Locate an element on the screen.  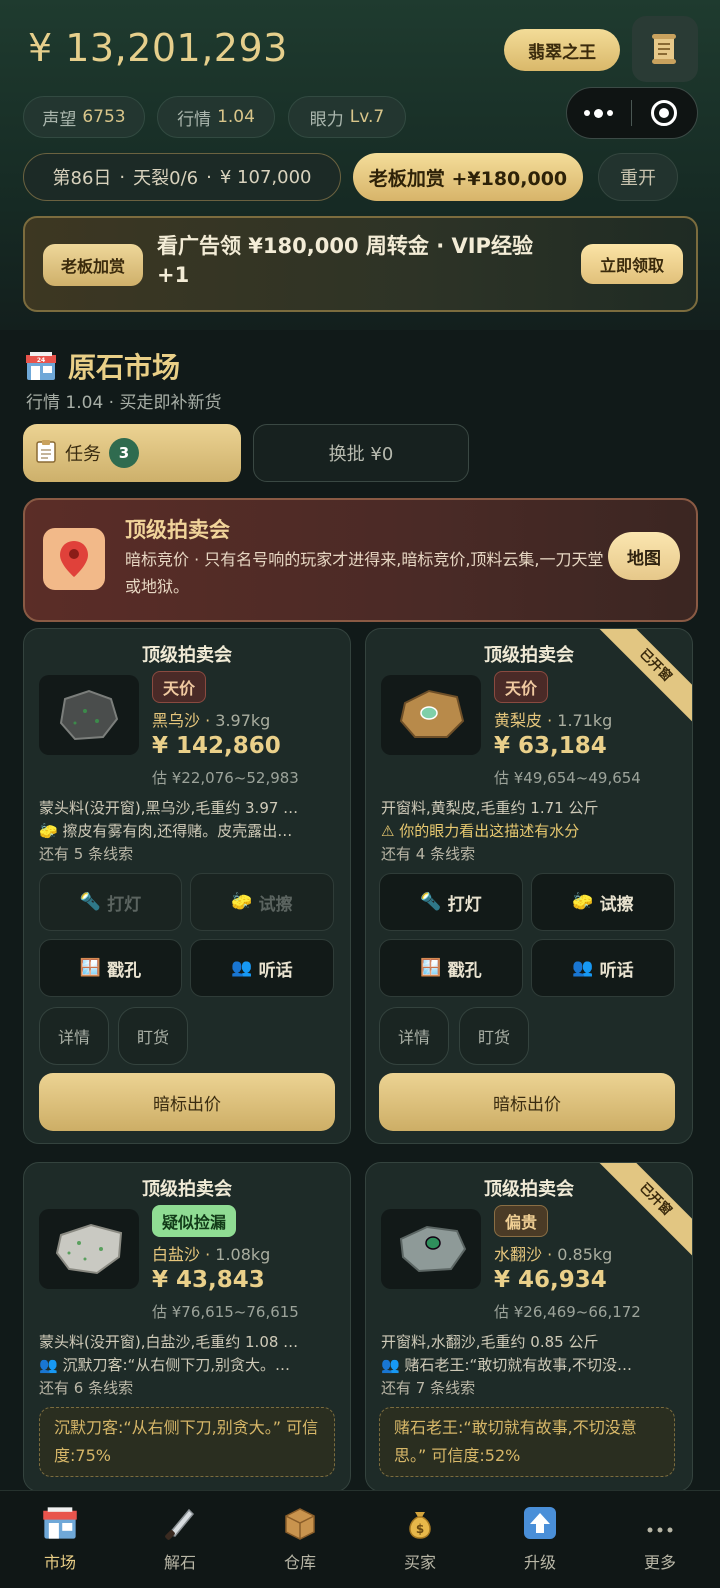
boss-bonus-button: 老板加赏 +¥180,000 is located at coordinates (468, 177).